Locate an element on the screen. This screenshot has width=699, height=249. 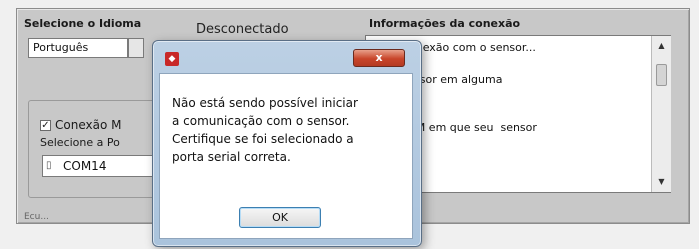
connection-status: Desconectado is located at coordinates (242, 29).